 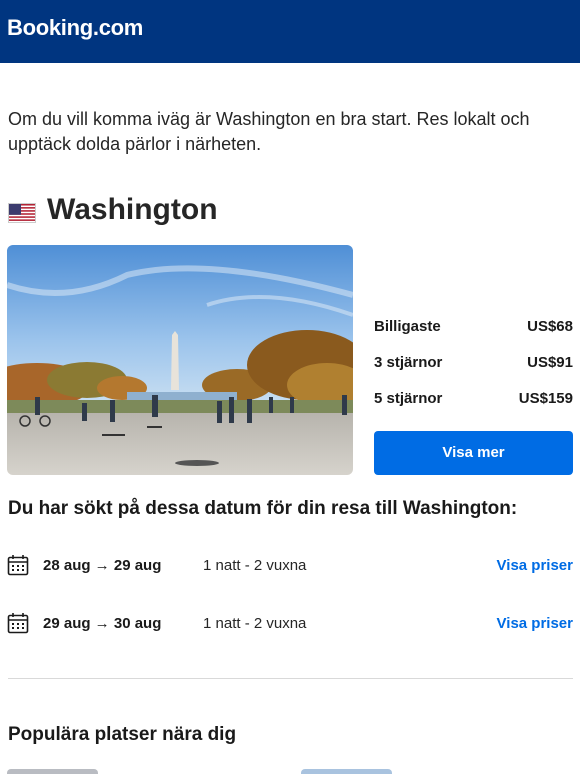 What do you see at coordinates (122, 734) in the screenshot?
I see `popular-places-heading: Populära platser nära dig` at bounding box center [122, 734].